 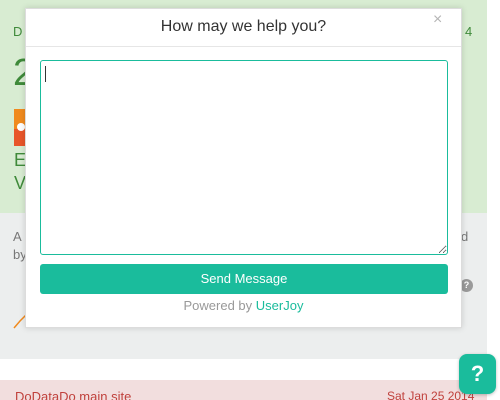 What do you see at coordinates (437, 20) in the screenshot?
I see `close-icon: ×` at bounding box center [437, 20].